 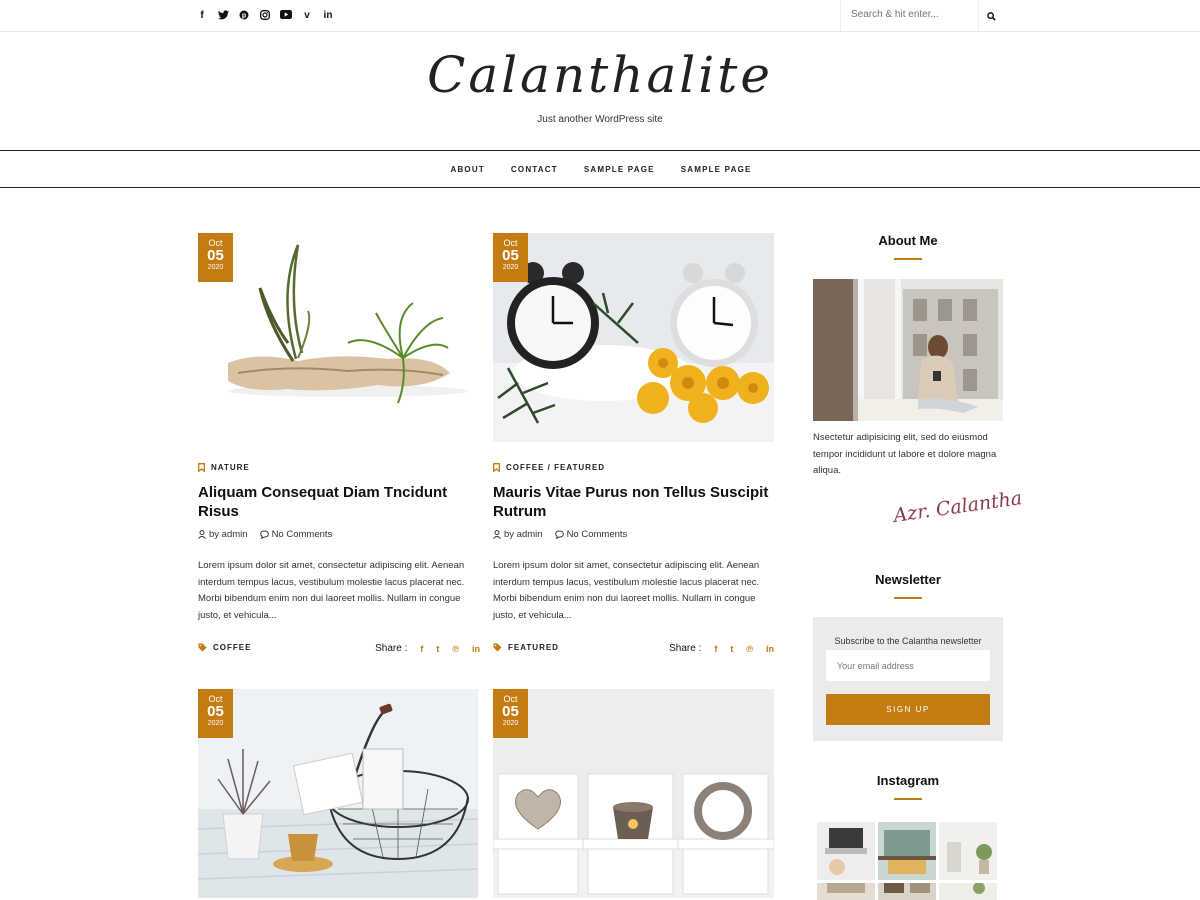 What do you see at coordinates (339, 650) in the screenshot?
I see `post-footer: COFFEE Share : f t ℗ in` at bounding box center [339, 650].